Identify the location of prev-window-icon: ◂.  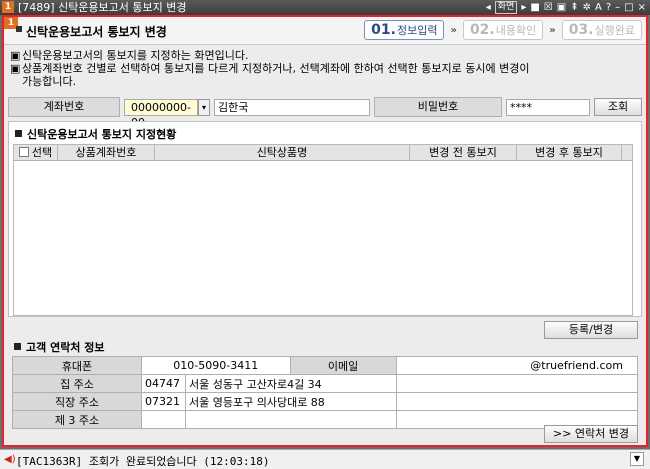
(488, 7).